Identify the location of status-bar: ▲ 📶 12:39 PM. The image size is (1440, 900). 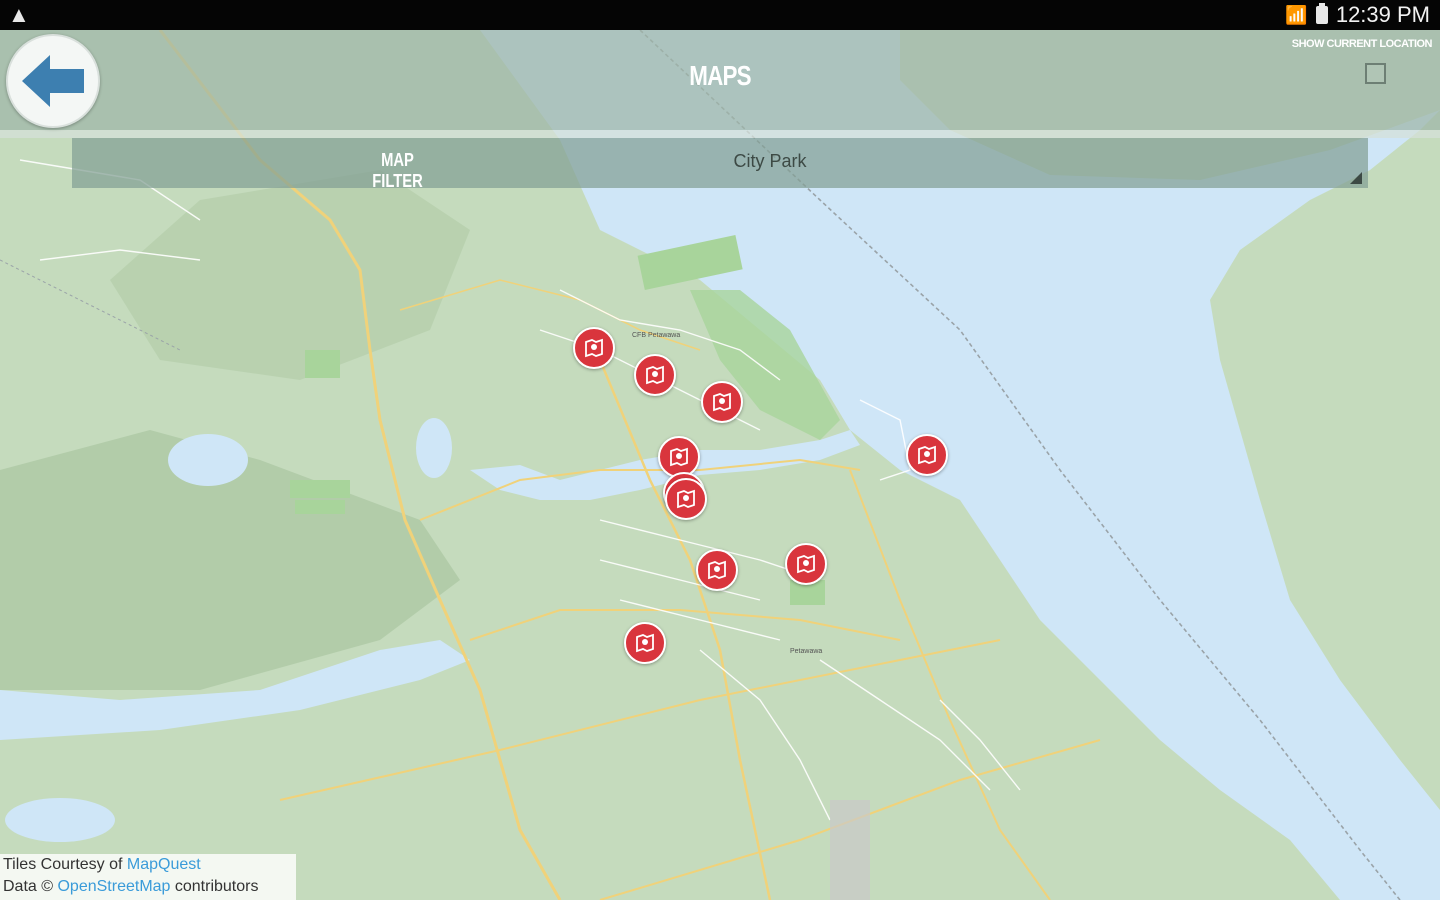
(720, 15).